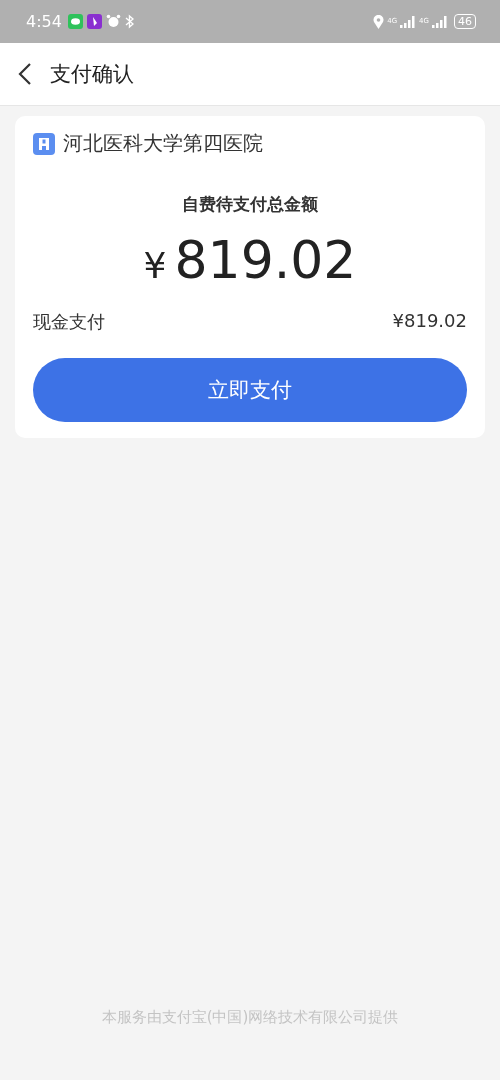  What do you see at coordinates (94, 21) in the screenshot?
I see `app-icon` at bounding box center [94, 21].